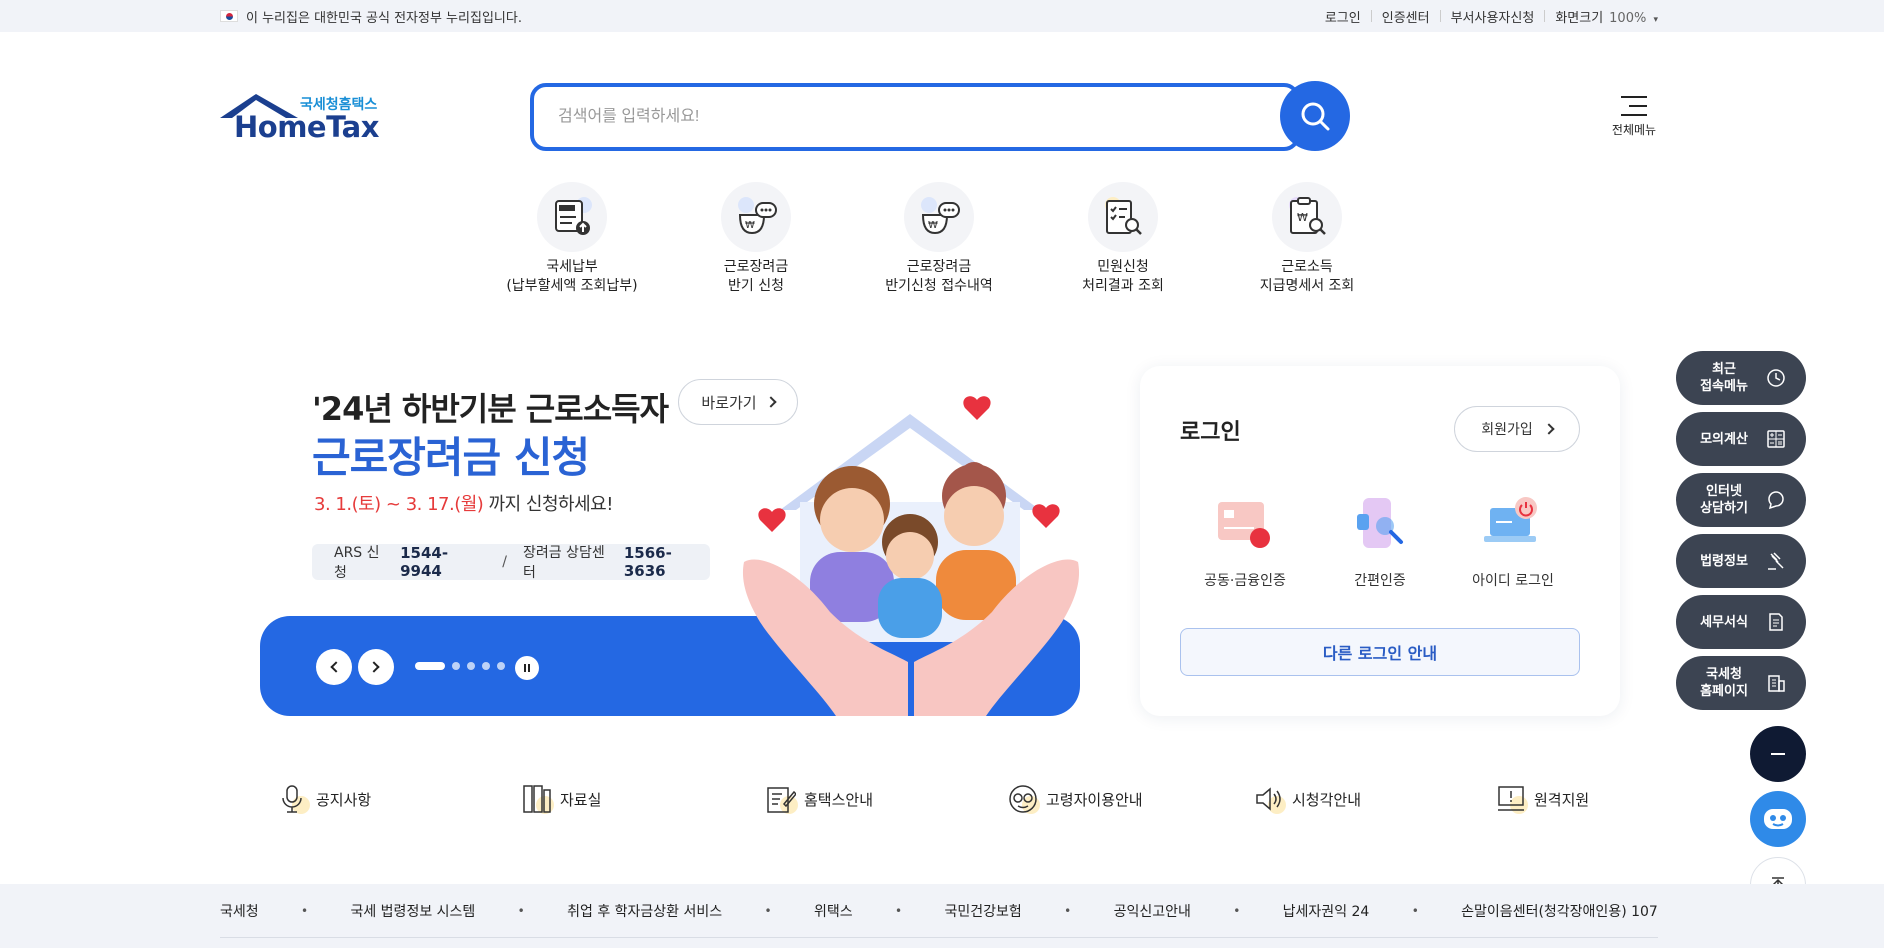  Describe the element at coordinates (644, 911) in the screenshot. I see `related-site-link: 취업 후 학자금상환 서비스` at that location.